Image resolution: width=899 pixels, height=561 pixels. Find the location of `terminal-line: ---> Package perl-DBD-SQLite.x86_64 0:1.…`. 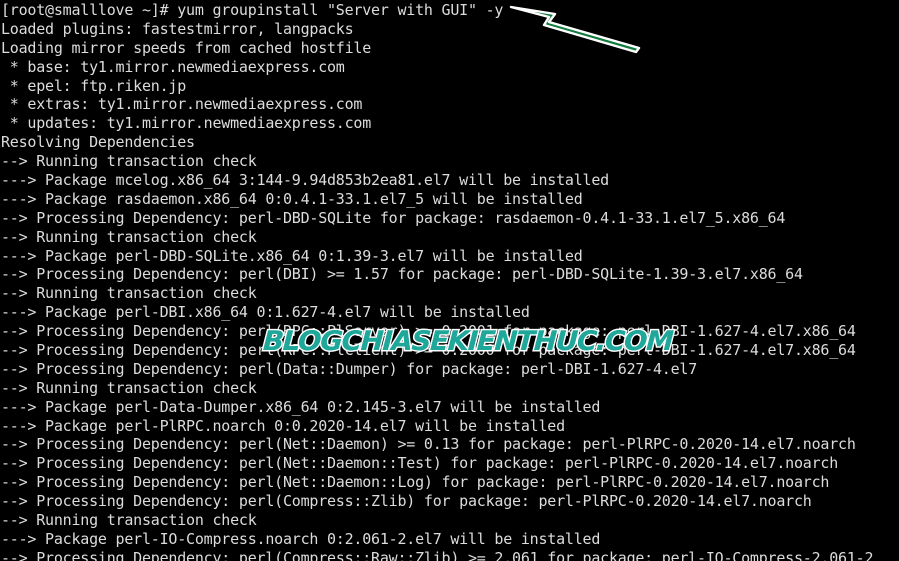

terminal-line: ---> Package perl-DBD-SQLite.x86_64 0:1.… is located at coordinates (292, 255).